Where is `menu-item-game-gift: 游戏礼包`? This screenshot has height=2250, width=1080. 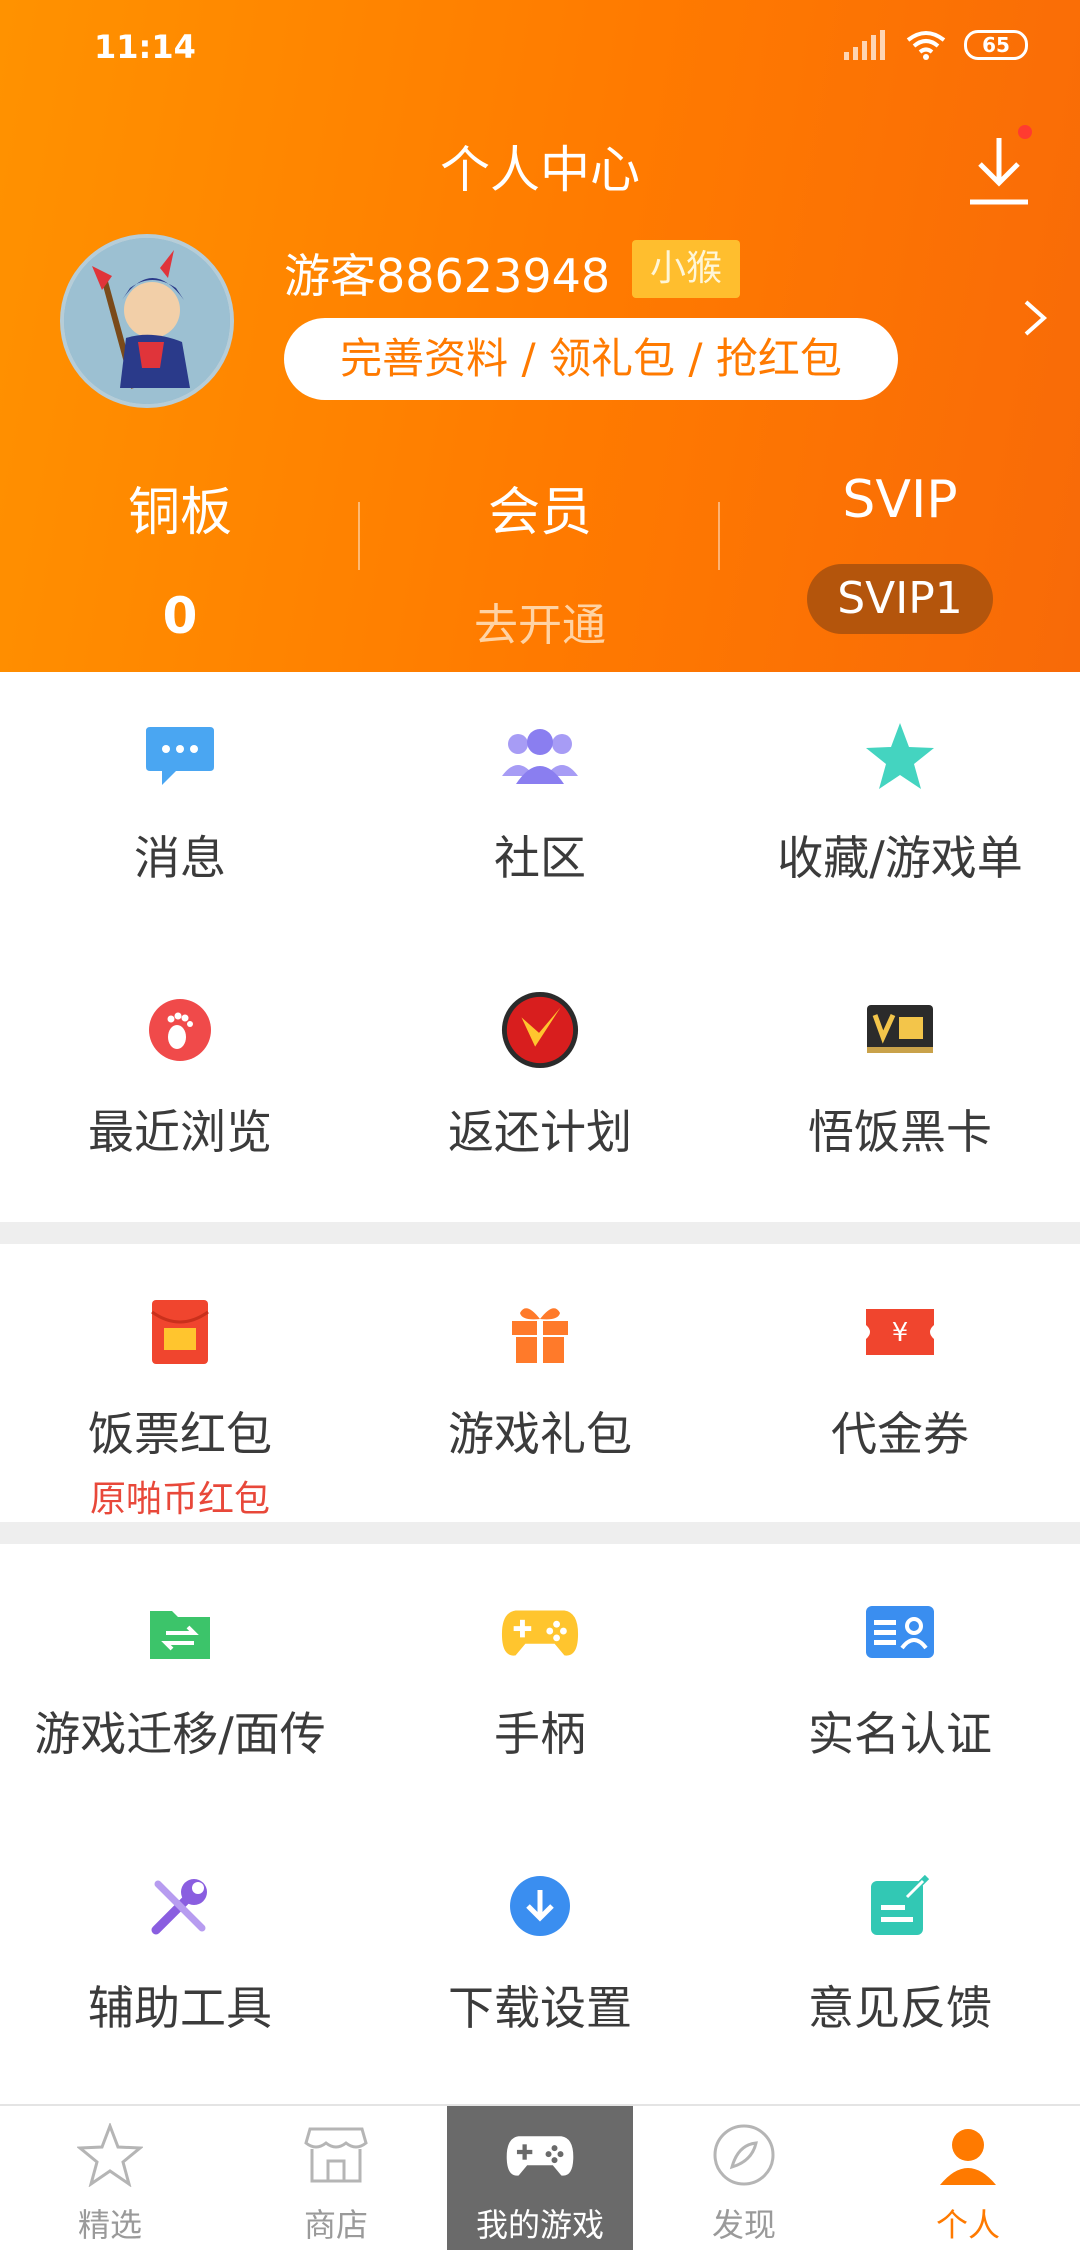
menu-item-game-gift: 游戏礼包 is located at coordinates (540, 1378).